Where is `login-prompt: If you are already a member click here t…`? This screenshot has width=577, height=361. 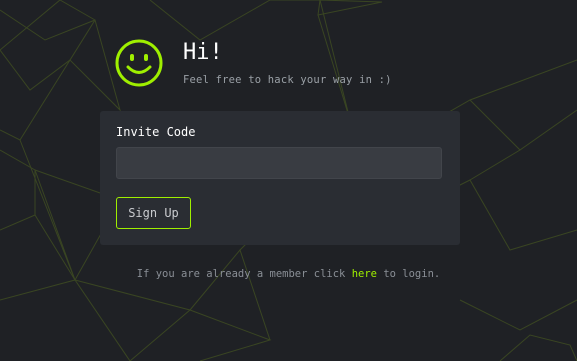 login-prompt: If you are already a member click here t… is located at coordinates (288, 274).